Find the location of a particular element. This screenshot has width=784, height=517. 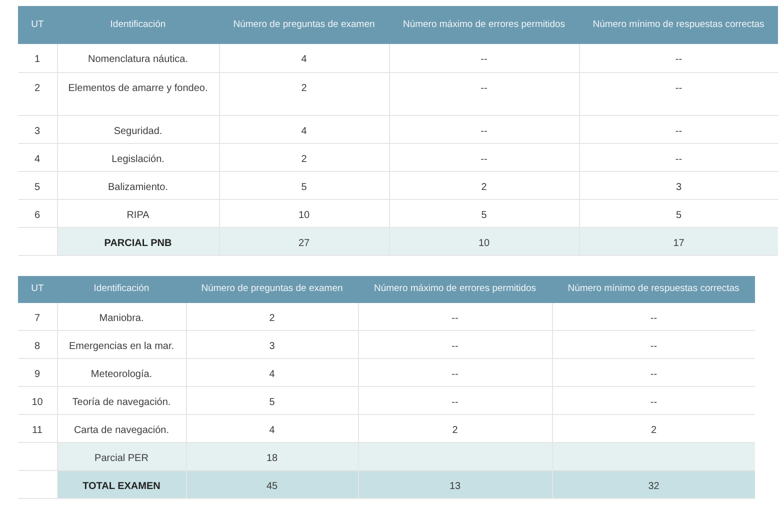

table-cell: 18 is located at coordinates (272, 456).